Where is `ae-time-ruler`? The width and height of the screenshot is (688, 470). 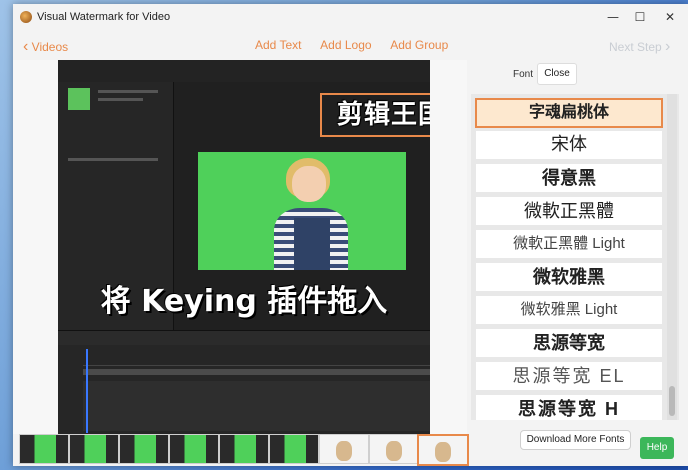 ae-time-ruler is located at coordinates (256, 359).